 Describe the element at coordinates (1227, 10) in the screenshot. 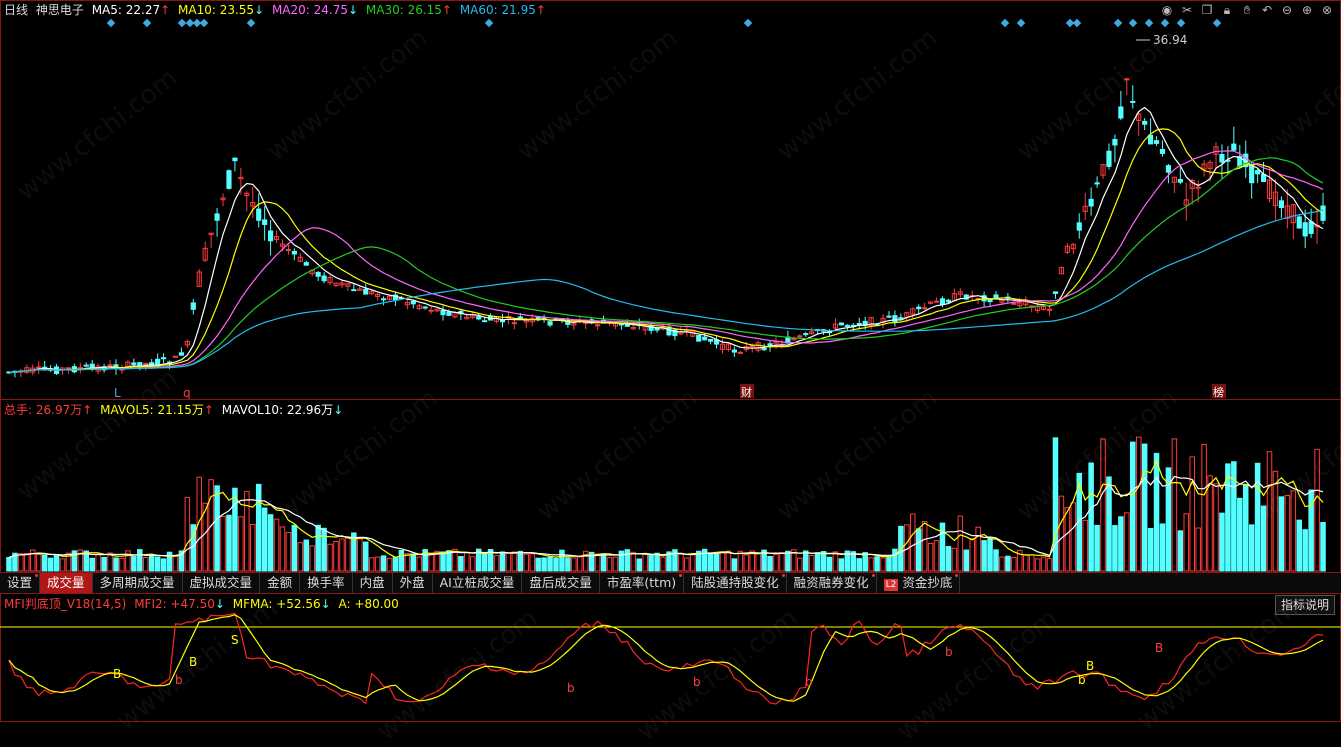

I see `lock-icon: 🔒︎` at that location.